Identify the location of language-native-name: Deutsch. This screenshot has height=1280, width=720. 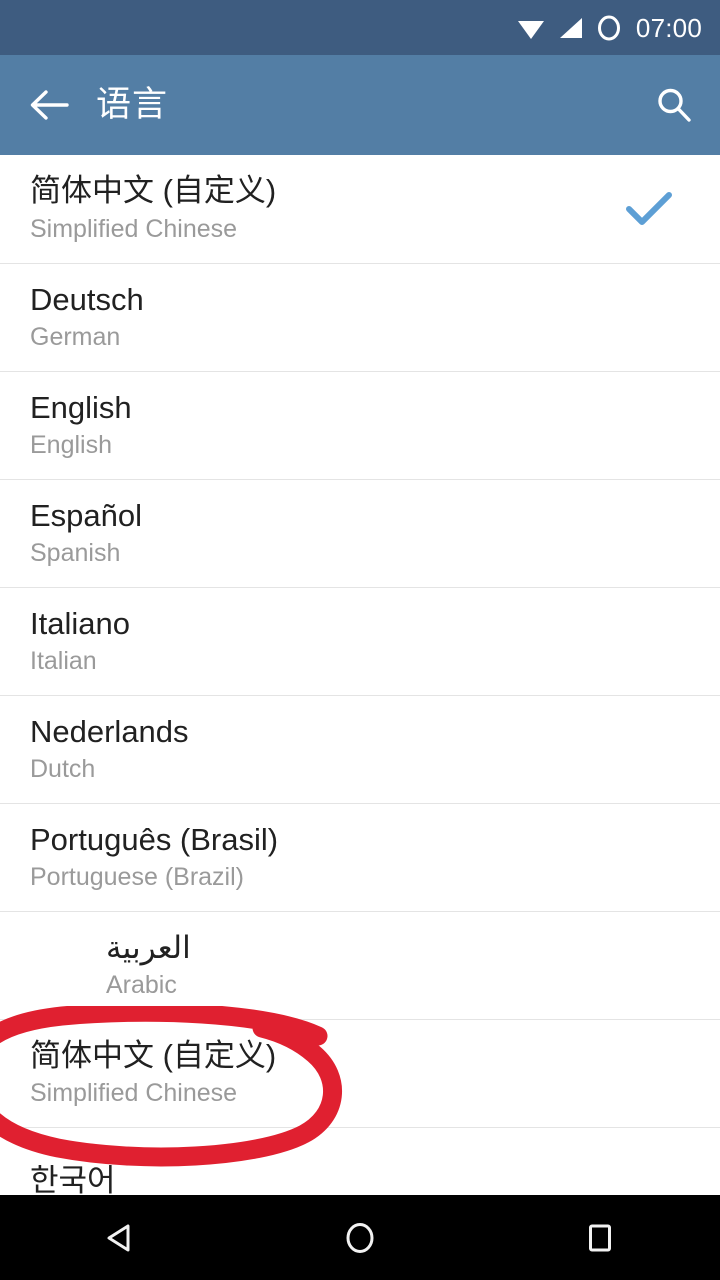
(87, 299).